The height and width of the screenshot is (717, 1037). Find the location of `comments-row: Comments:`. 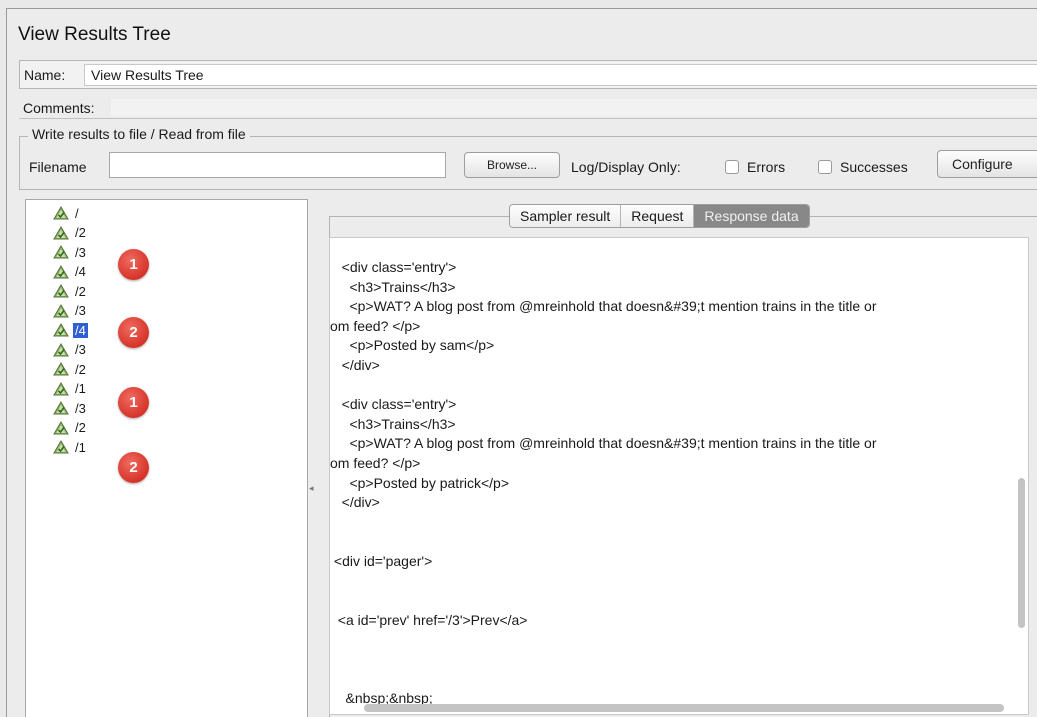

comments-row: Comments: is located at coordinates (528, 108).